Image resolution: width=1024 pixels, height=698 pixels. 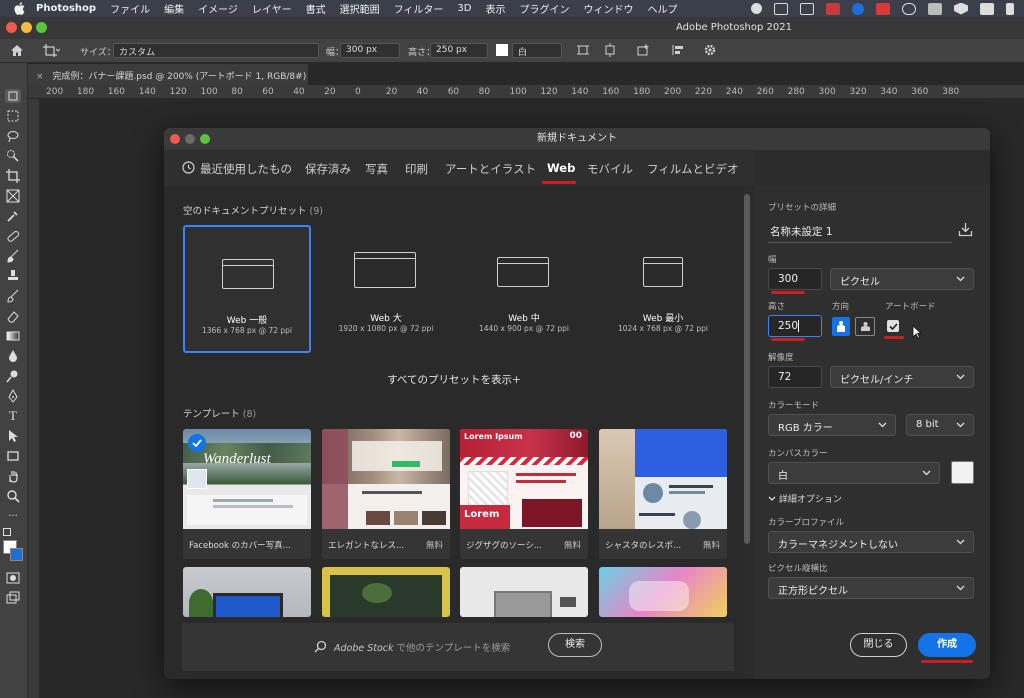 I want to click on zoom-tool-icon, so click(x=13, y=496).